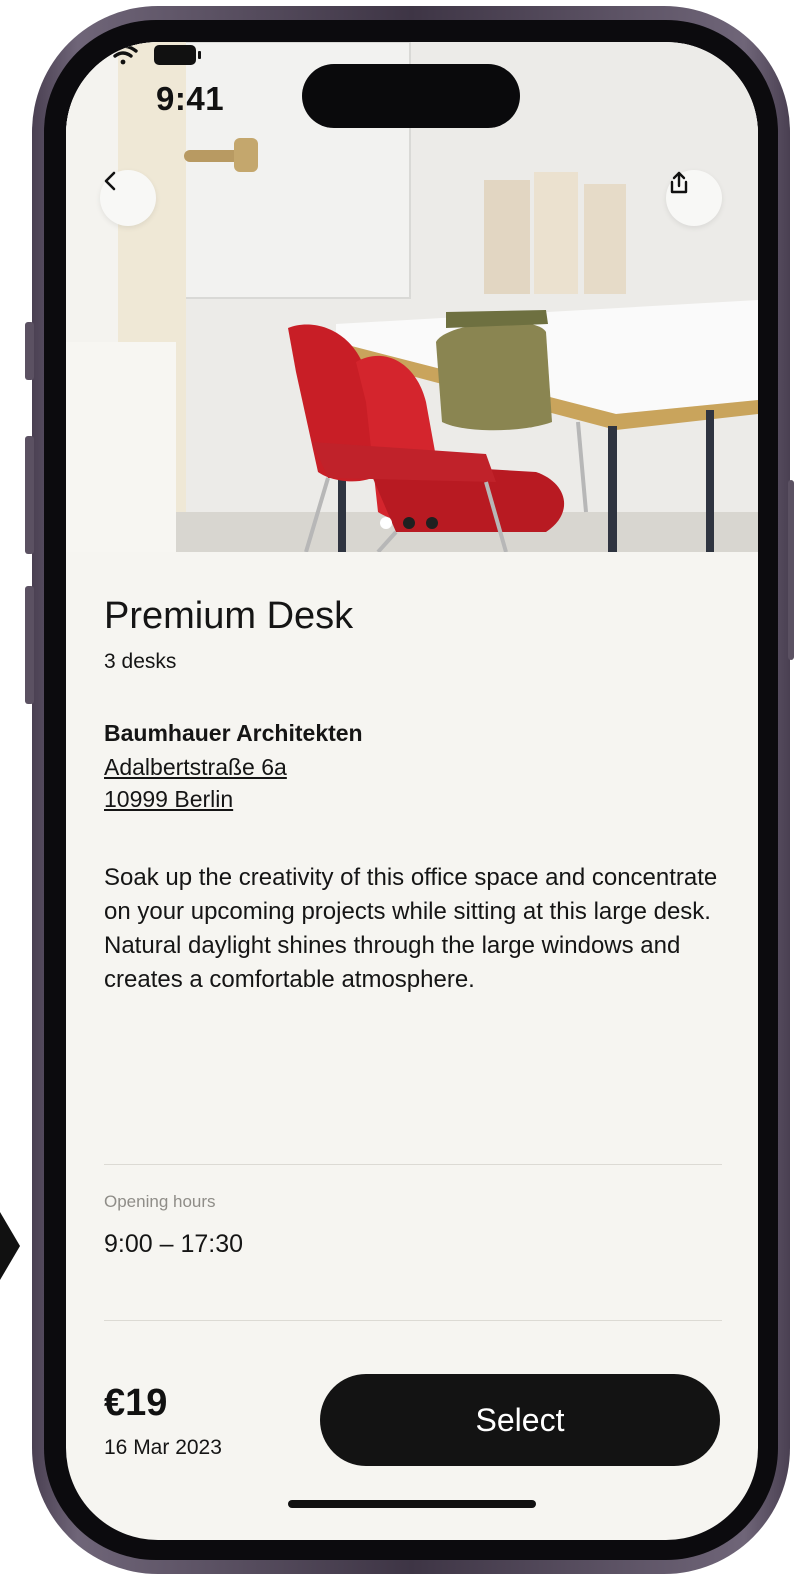  I want to click on volume-down-button, so click(29, 645).